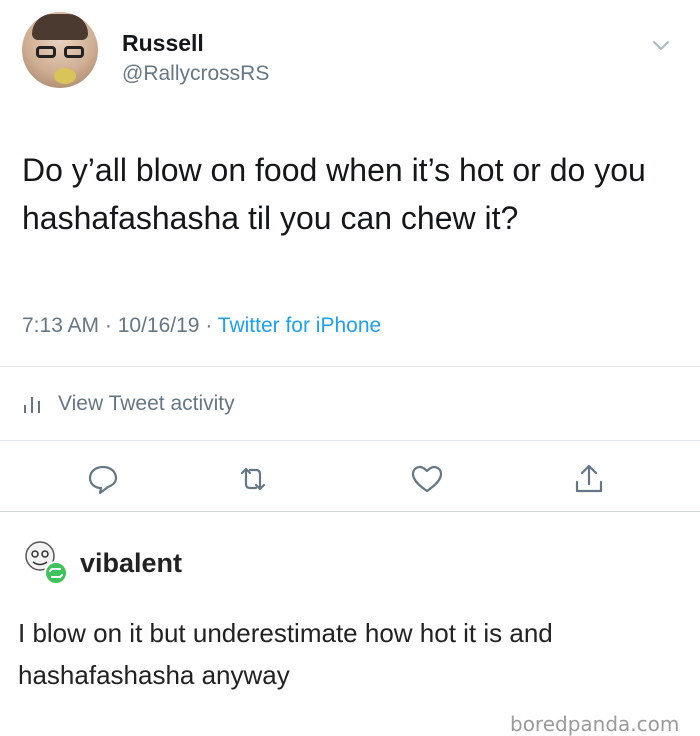 This screenshot has height=736, width=700. Describe the element at coordinates (158, 325) in the screenshot. I see `tweet-date: 10/16/19` at that location.